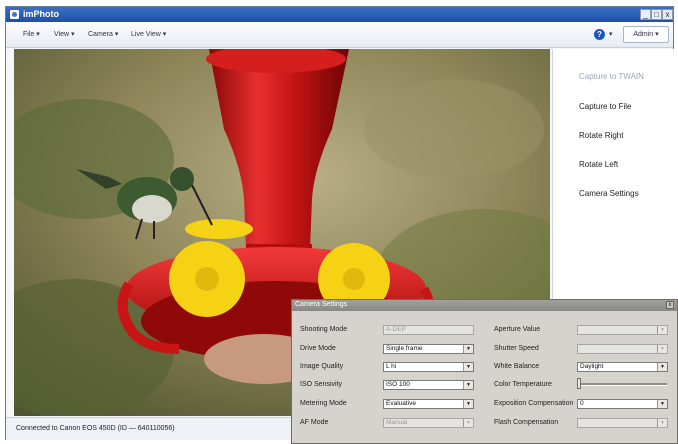 This screenshot has width=678, height=444. What do you see at coordinates (623, 384) in the screenshot?
I see `color-temperature-slider-track` at bounding box center [623, 384].